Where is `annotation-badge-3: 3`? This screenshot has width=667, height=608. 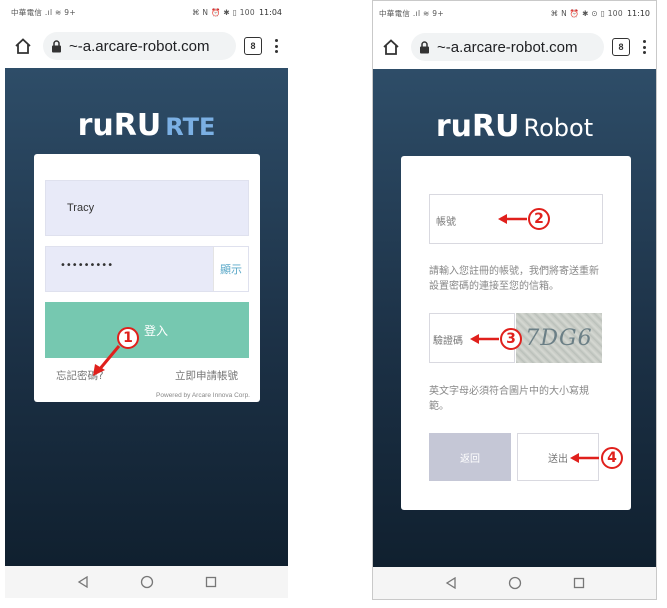
annotation-badge-3: 3 is located at coordinates (511, 339).